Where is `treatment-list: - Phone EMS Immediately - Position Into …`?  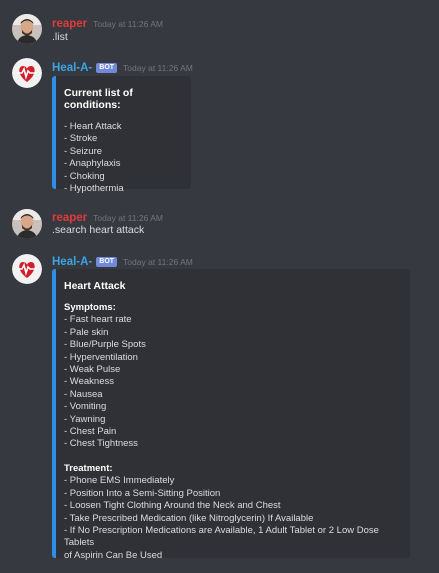 treatment-list: - Phone EMS Immediately - Position Into … is located at coordinates (231, 518).